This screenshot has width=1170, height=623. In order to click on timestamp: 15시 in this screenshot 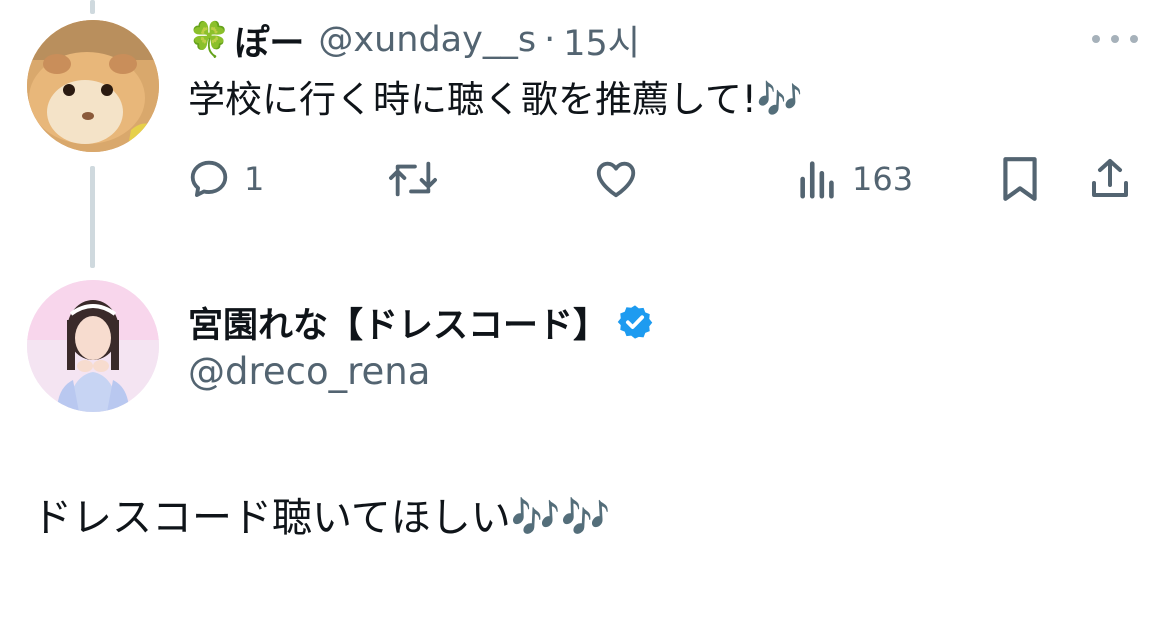, I will do `click(601, 40)`.